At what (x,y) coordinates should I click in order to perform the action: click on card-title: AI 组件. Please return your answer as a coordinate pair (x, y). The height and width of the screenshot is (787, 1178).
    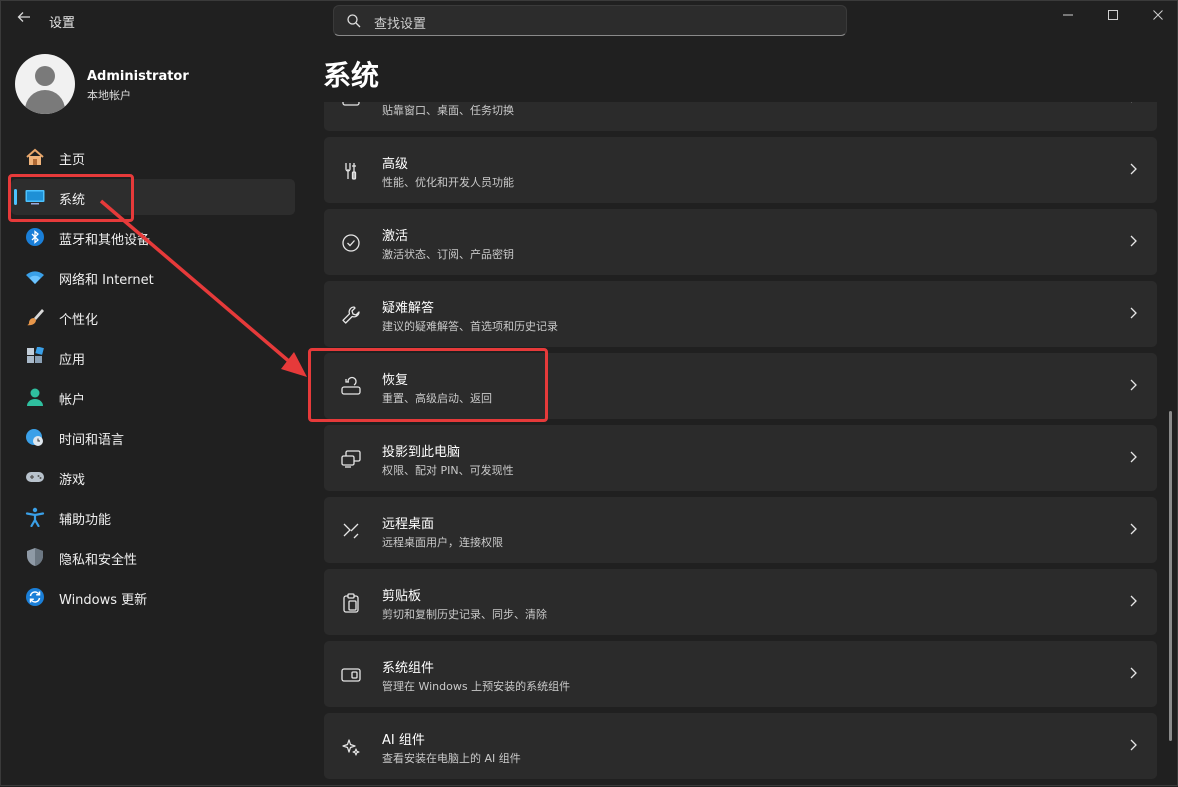
    Looking at the image, I should click on (403, 740).